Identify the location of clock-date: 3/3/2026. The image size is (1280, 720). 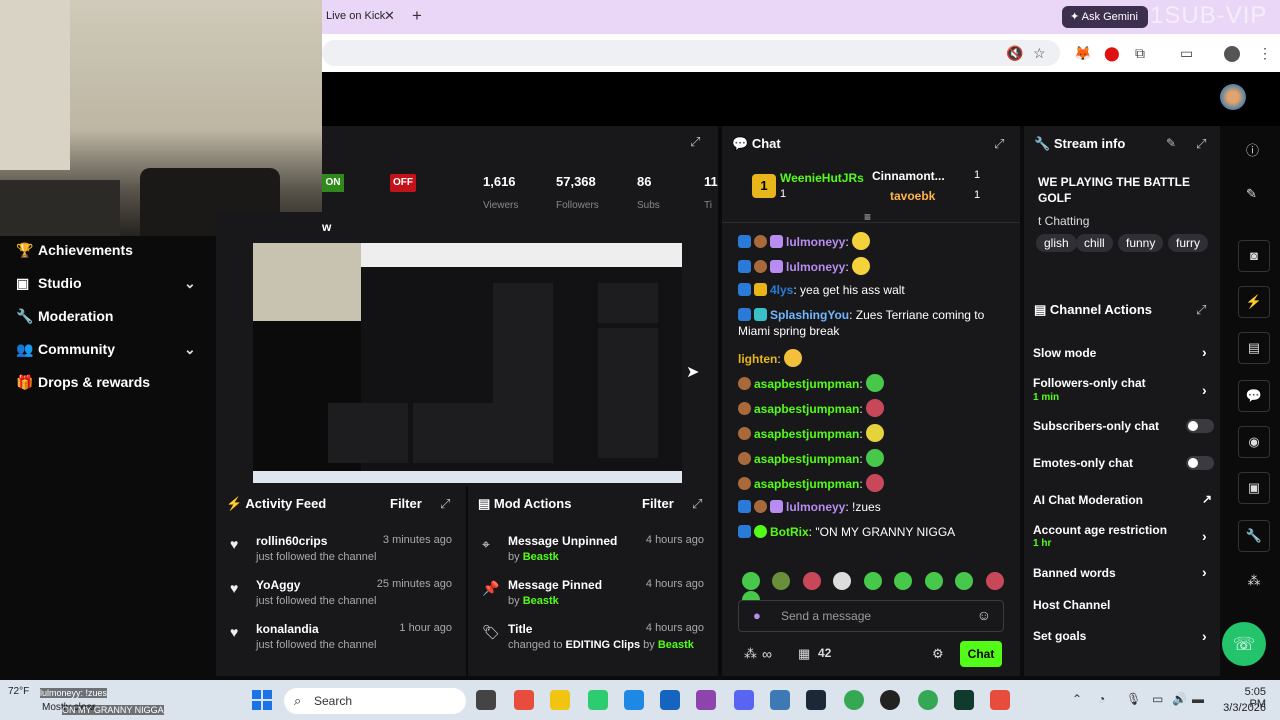
(1242, 708).